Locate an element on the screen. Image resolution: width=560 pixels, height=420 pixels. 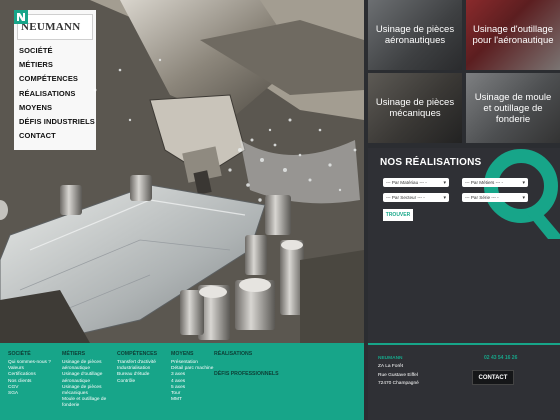
menu-label: DÉFIS INDUSTRIELS is located at coordinates (57, 122).